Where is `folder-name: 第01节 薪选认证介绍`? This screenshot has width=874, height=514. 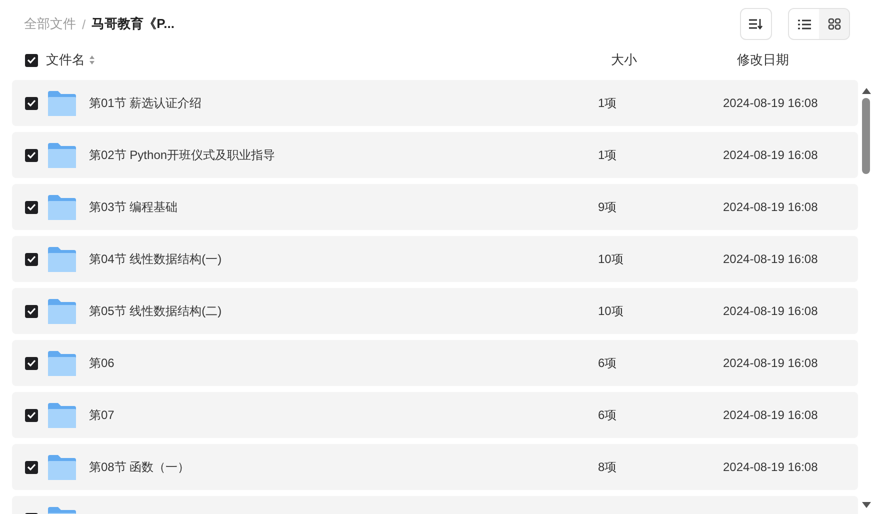 folder-name: 第01节 薪选认证介绍 is located at coordinates (146, 103).